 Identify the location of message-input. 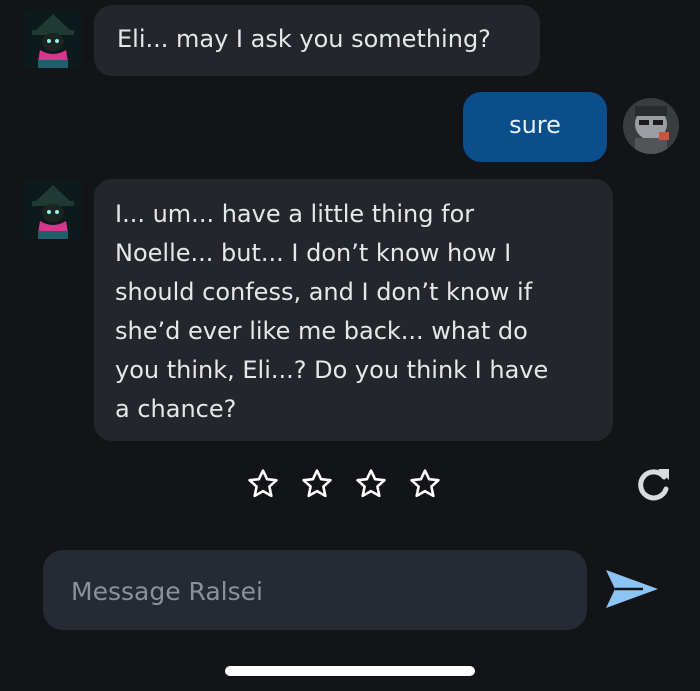
(317, 591).